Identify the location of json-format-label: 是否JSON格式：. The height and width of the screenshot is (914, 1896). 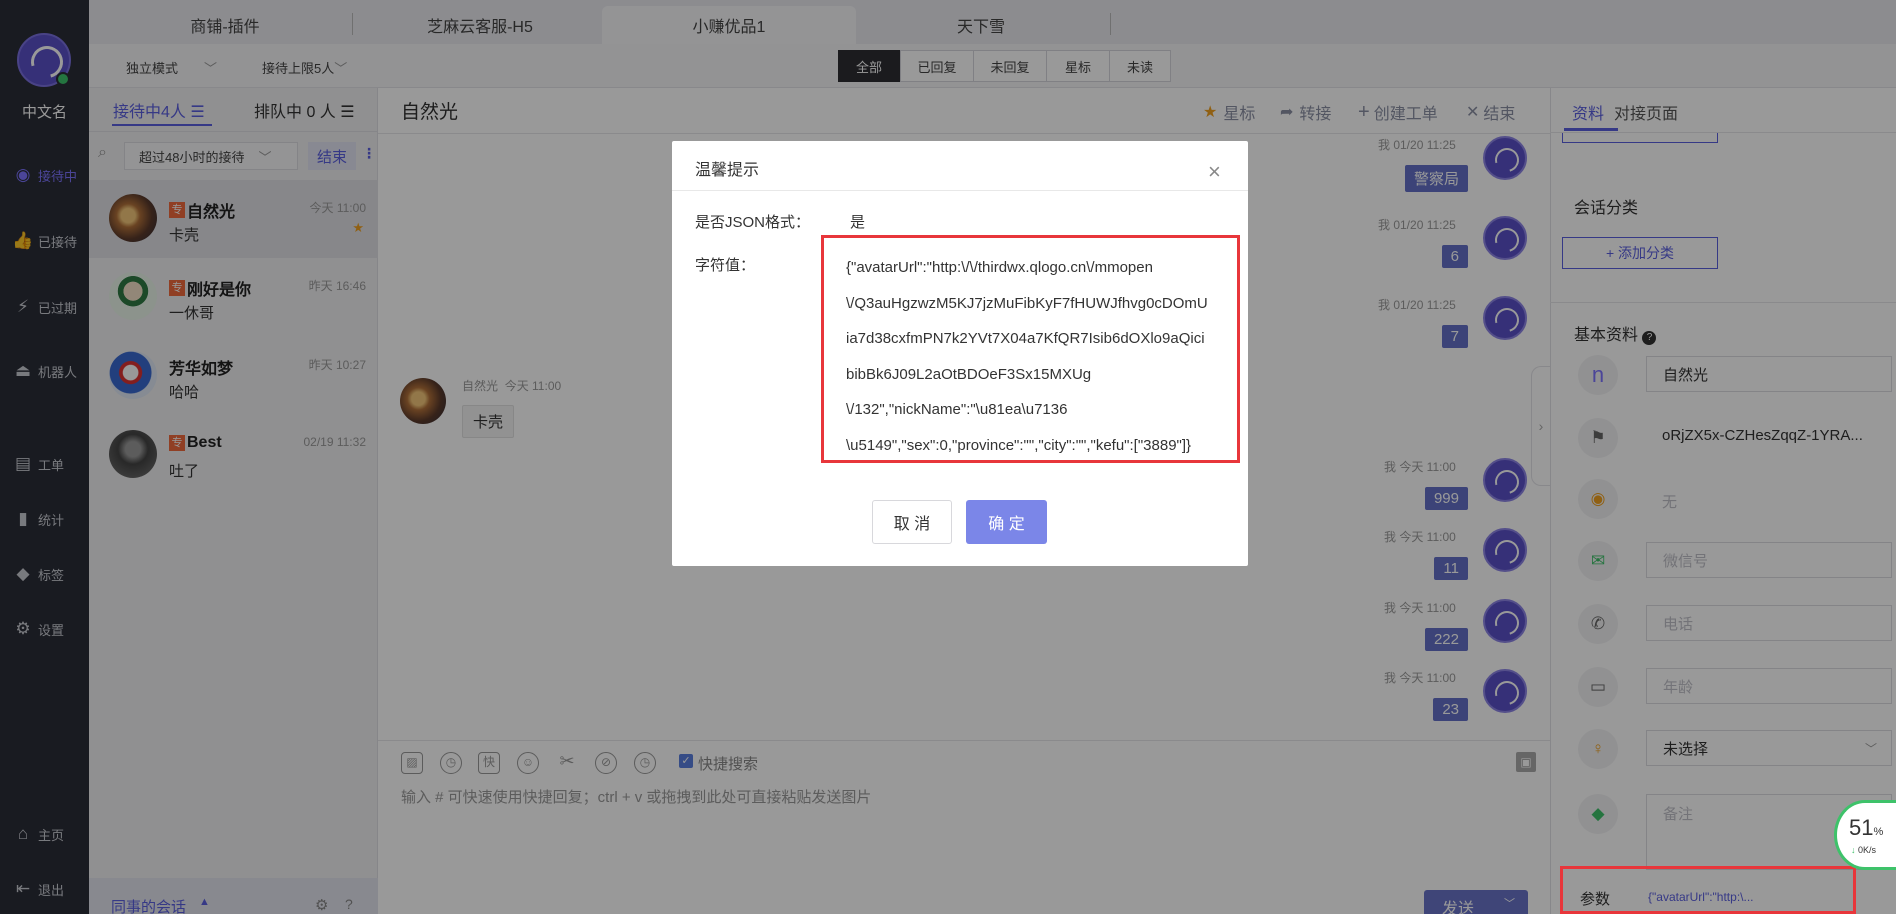
(753, 222).